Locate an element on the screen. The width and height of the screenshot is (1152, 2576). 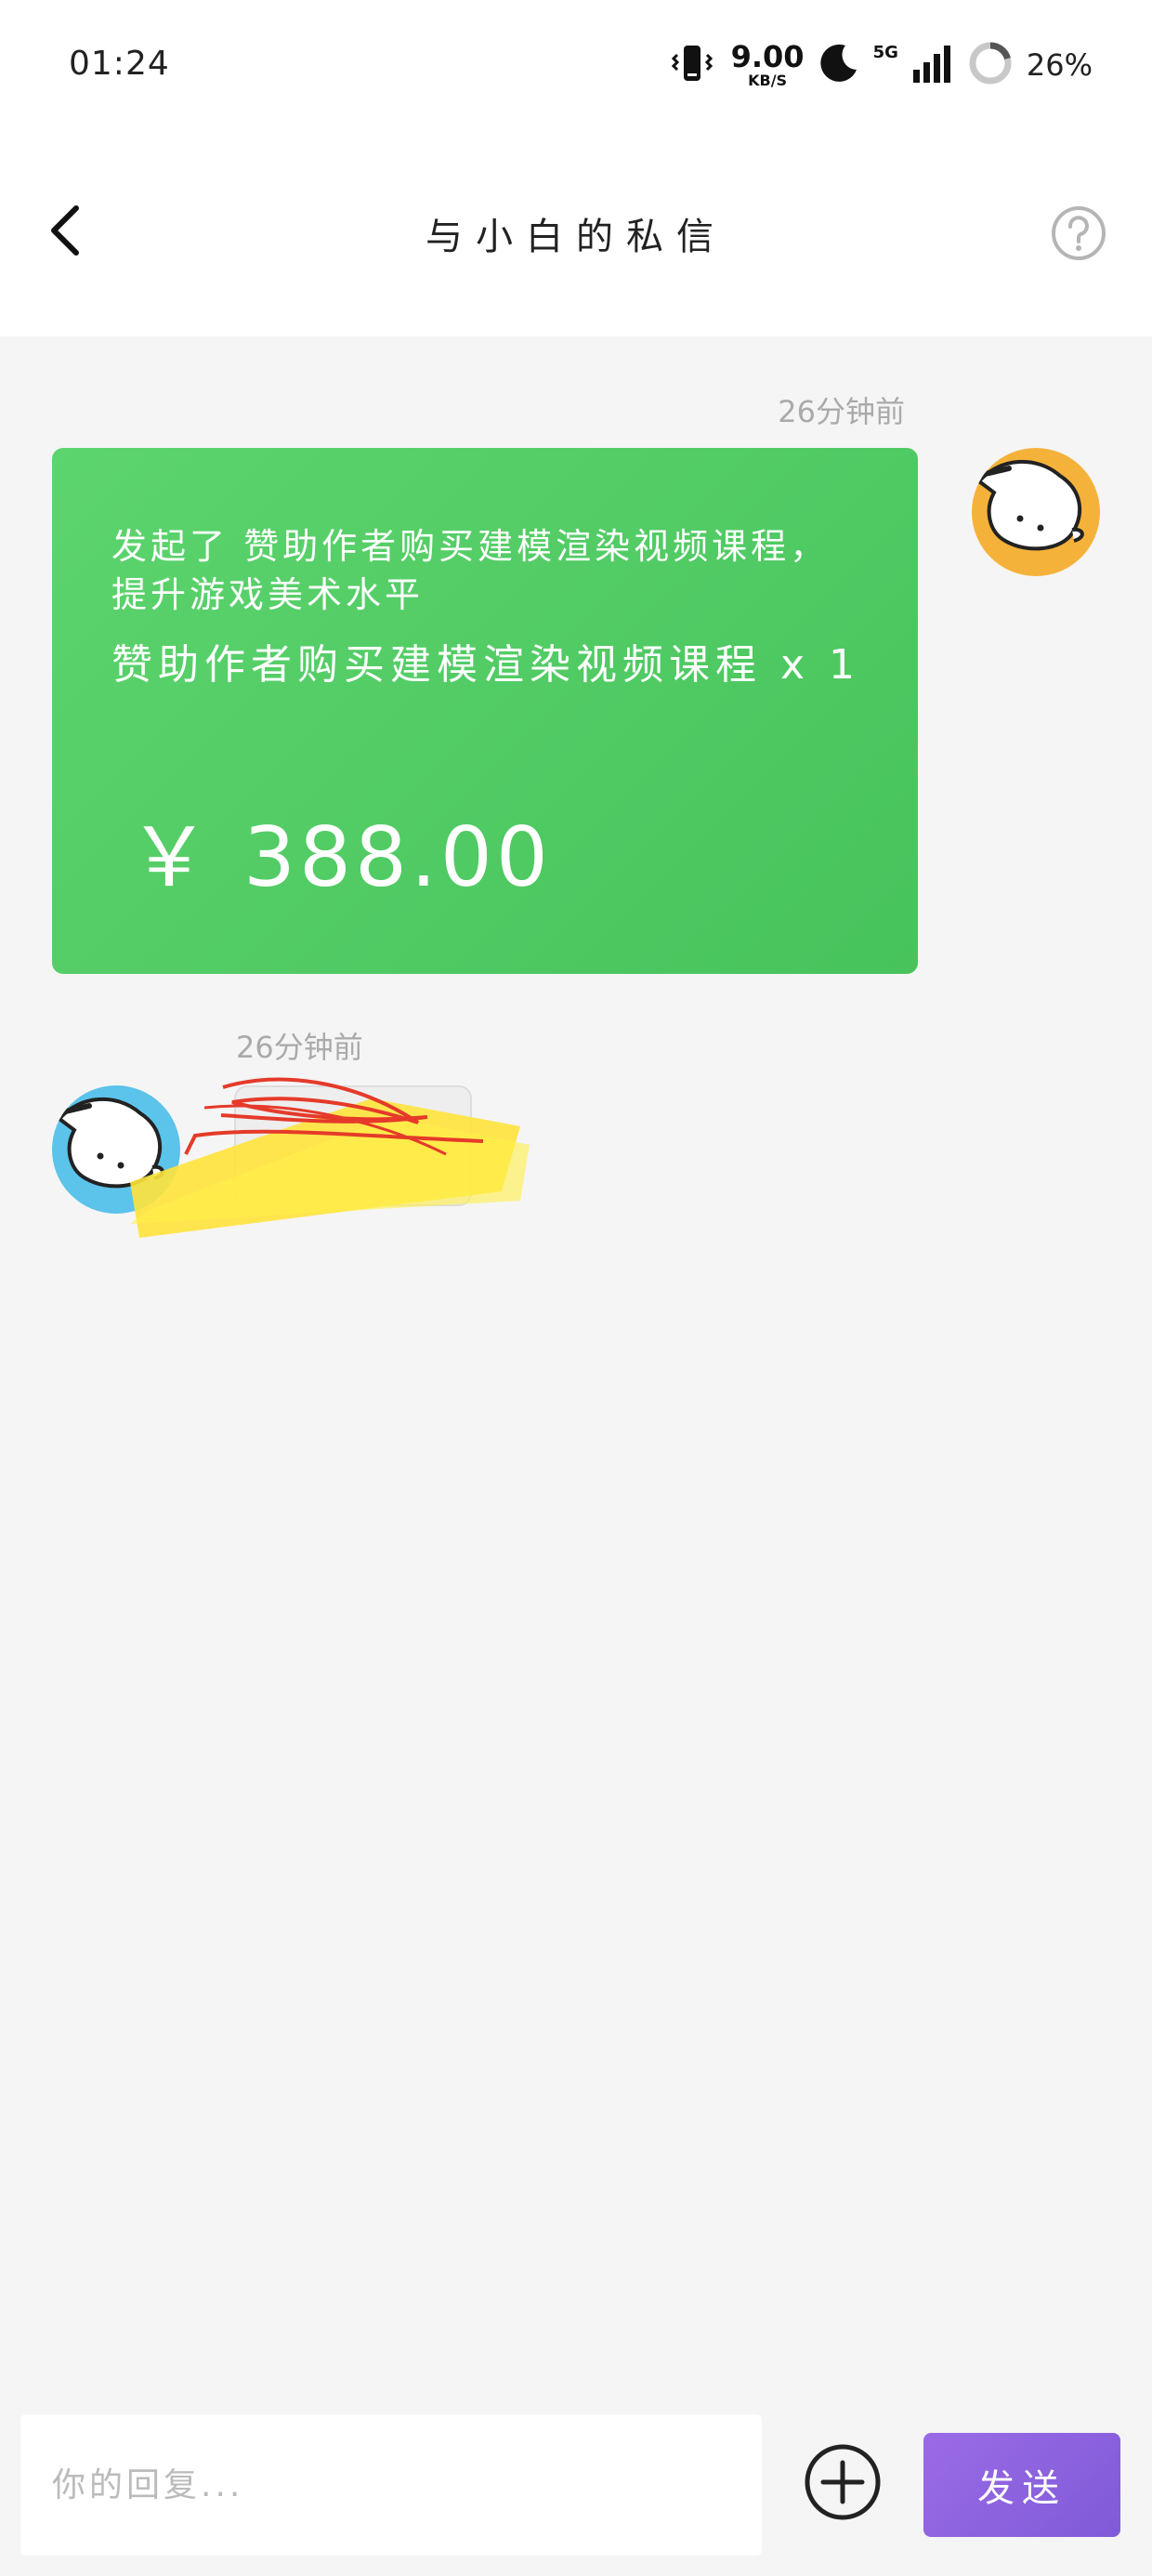
page-title: 与小白的私信 is located at coordinates (576, 237).